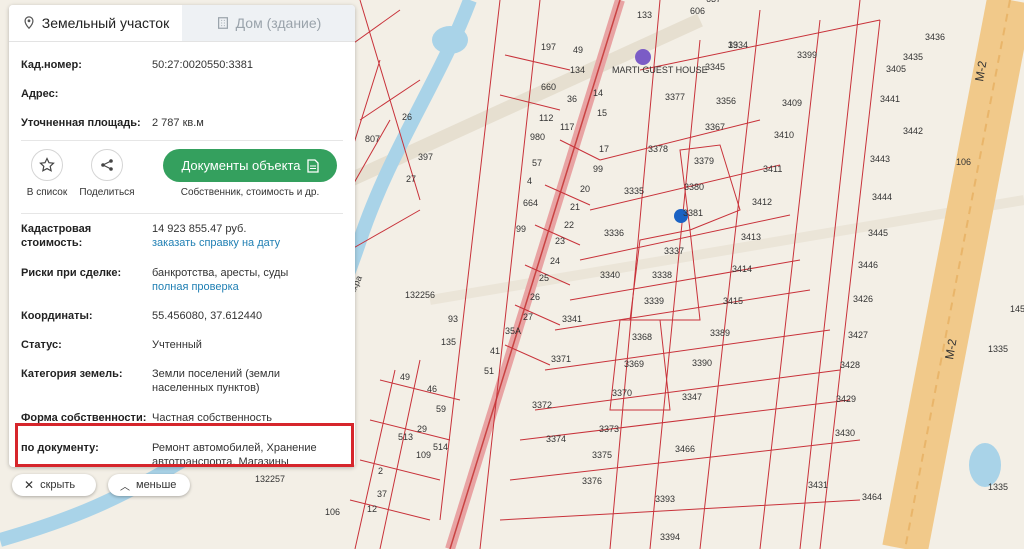 This screenshot has width=1024, height=549. What do you see at coordinates (182, 345) in the screenshot?
I see `status-row: Статус: Учтенный` at bounding box center [182, 345].